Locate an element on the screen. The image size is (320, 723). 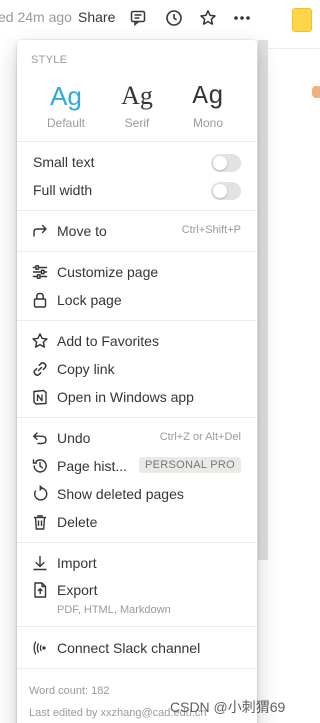
trash-icon is located at coordinates (40, 522).